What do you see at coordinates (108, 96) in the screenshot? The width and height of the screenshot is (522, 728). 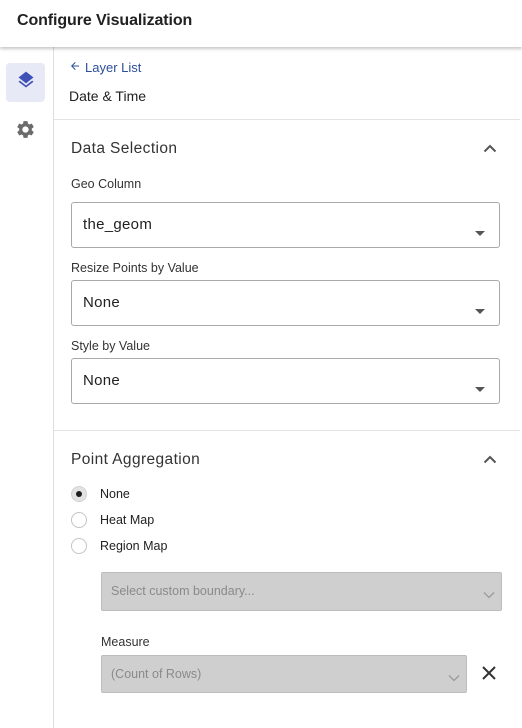 I see `layer-name: Date & Time` at bounding box center [108, 96].